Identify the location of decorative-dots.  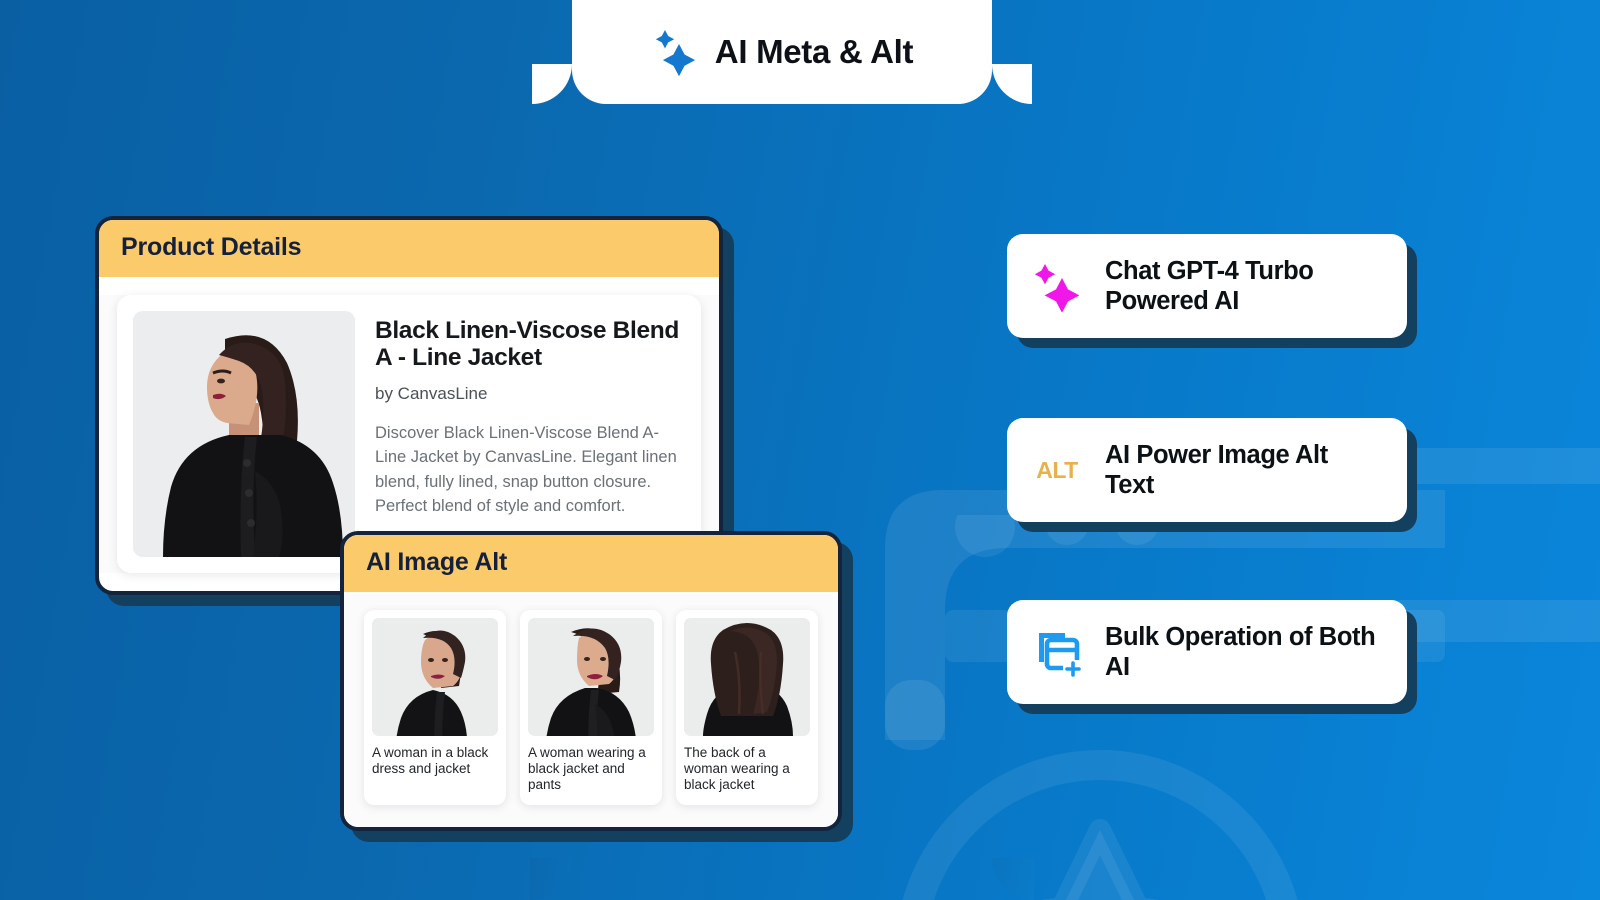
(1057, 536).